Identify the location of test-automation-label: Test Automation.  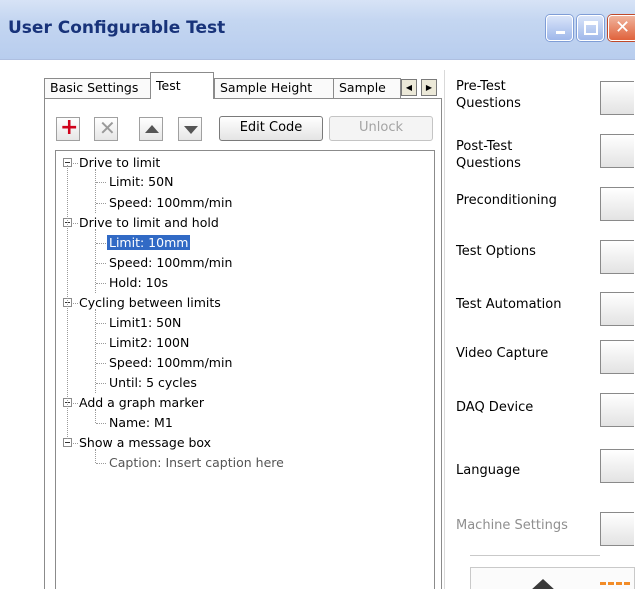
(509, 304).